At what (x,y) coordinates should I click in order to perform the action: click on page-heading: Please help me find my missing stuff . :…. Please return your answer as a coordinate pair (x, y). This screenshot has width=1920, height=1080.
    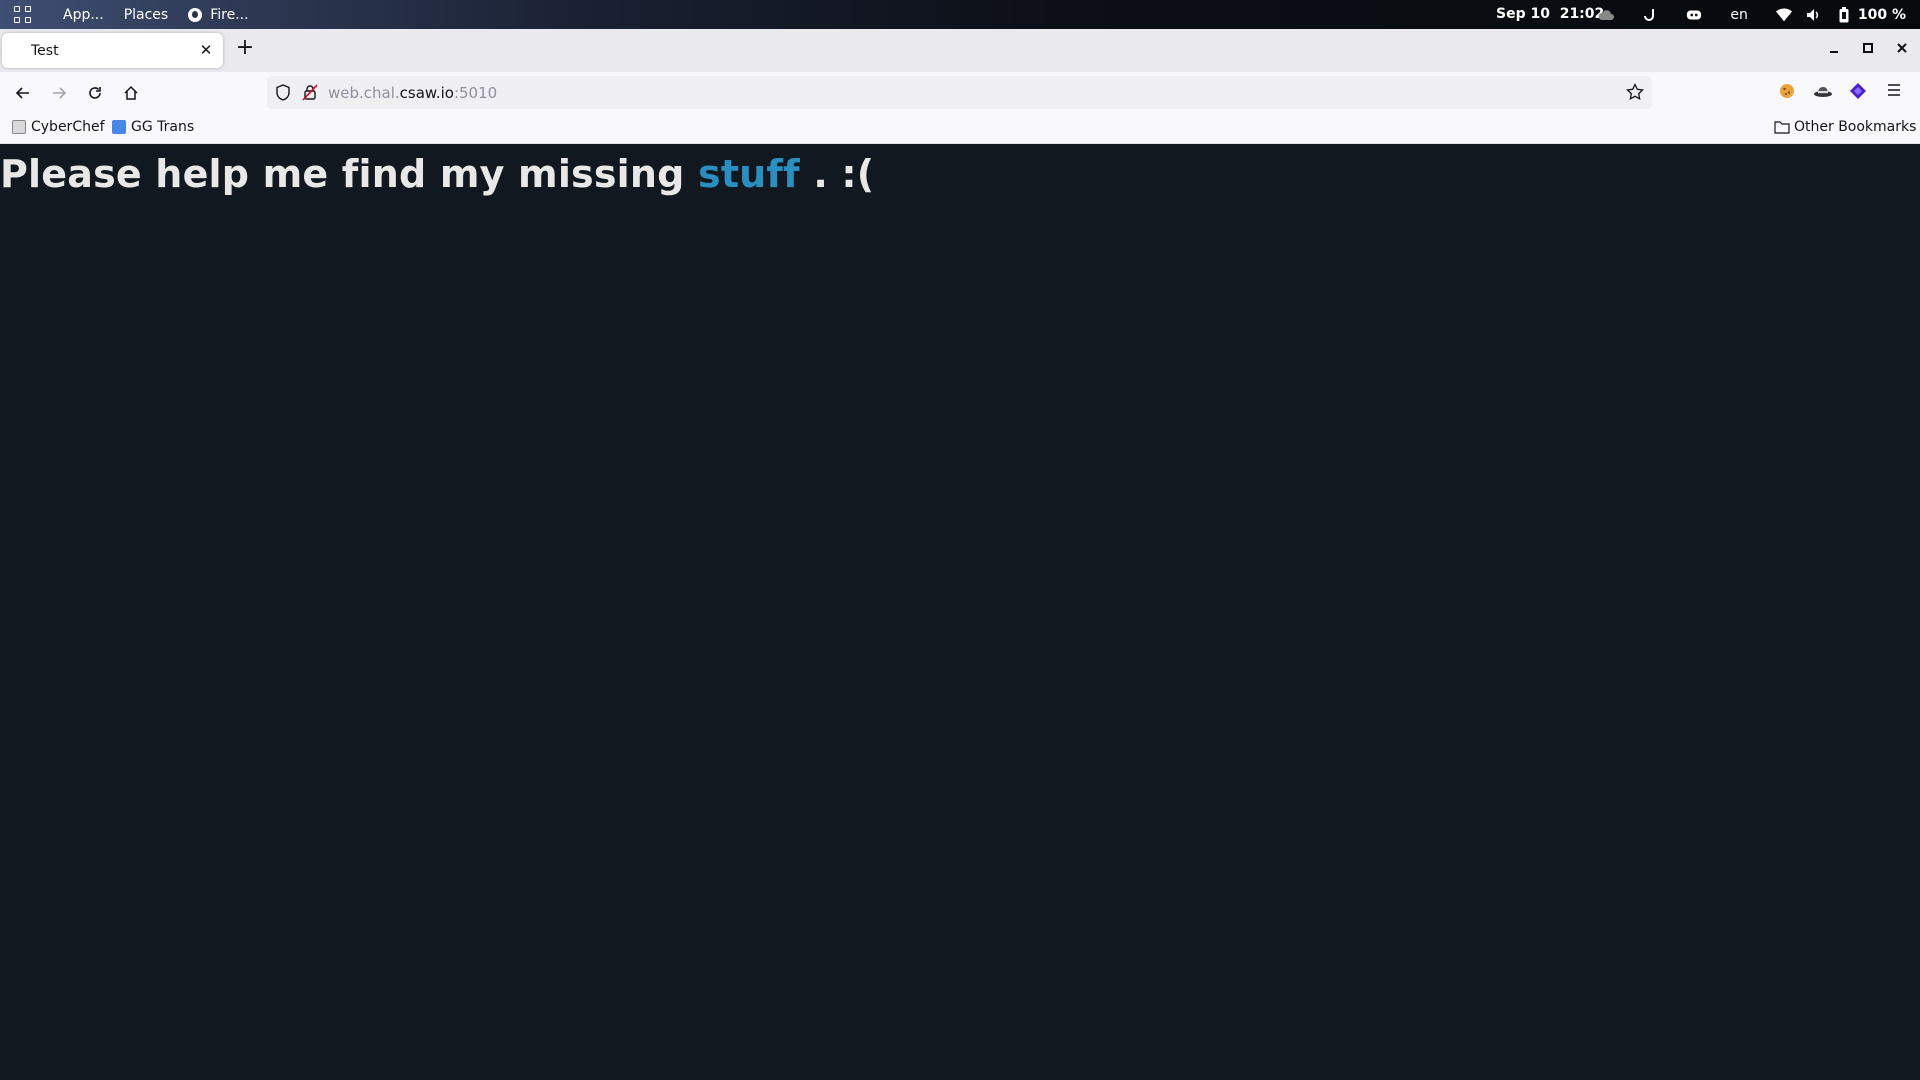
    Looking at the image, I should click on (437, 174).